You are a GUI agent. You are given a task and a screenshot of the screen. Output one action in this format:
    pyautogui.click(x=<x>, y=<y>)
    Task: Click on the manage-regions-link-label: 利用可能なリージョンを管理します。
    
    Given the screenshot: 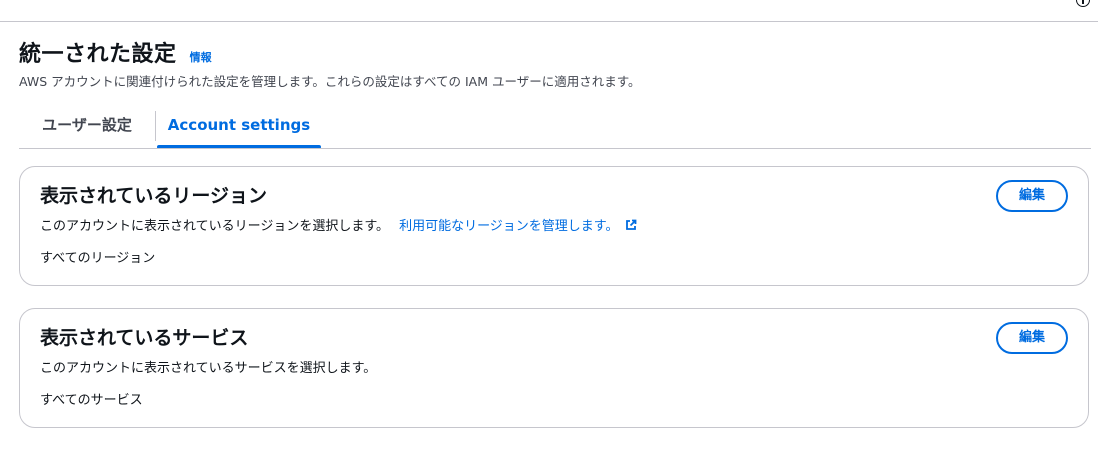 What is the action you would take?
    pyautogui.click(x=508, y=226)
    